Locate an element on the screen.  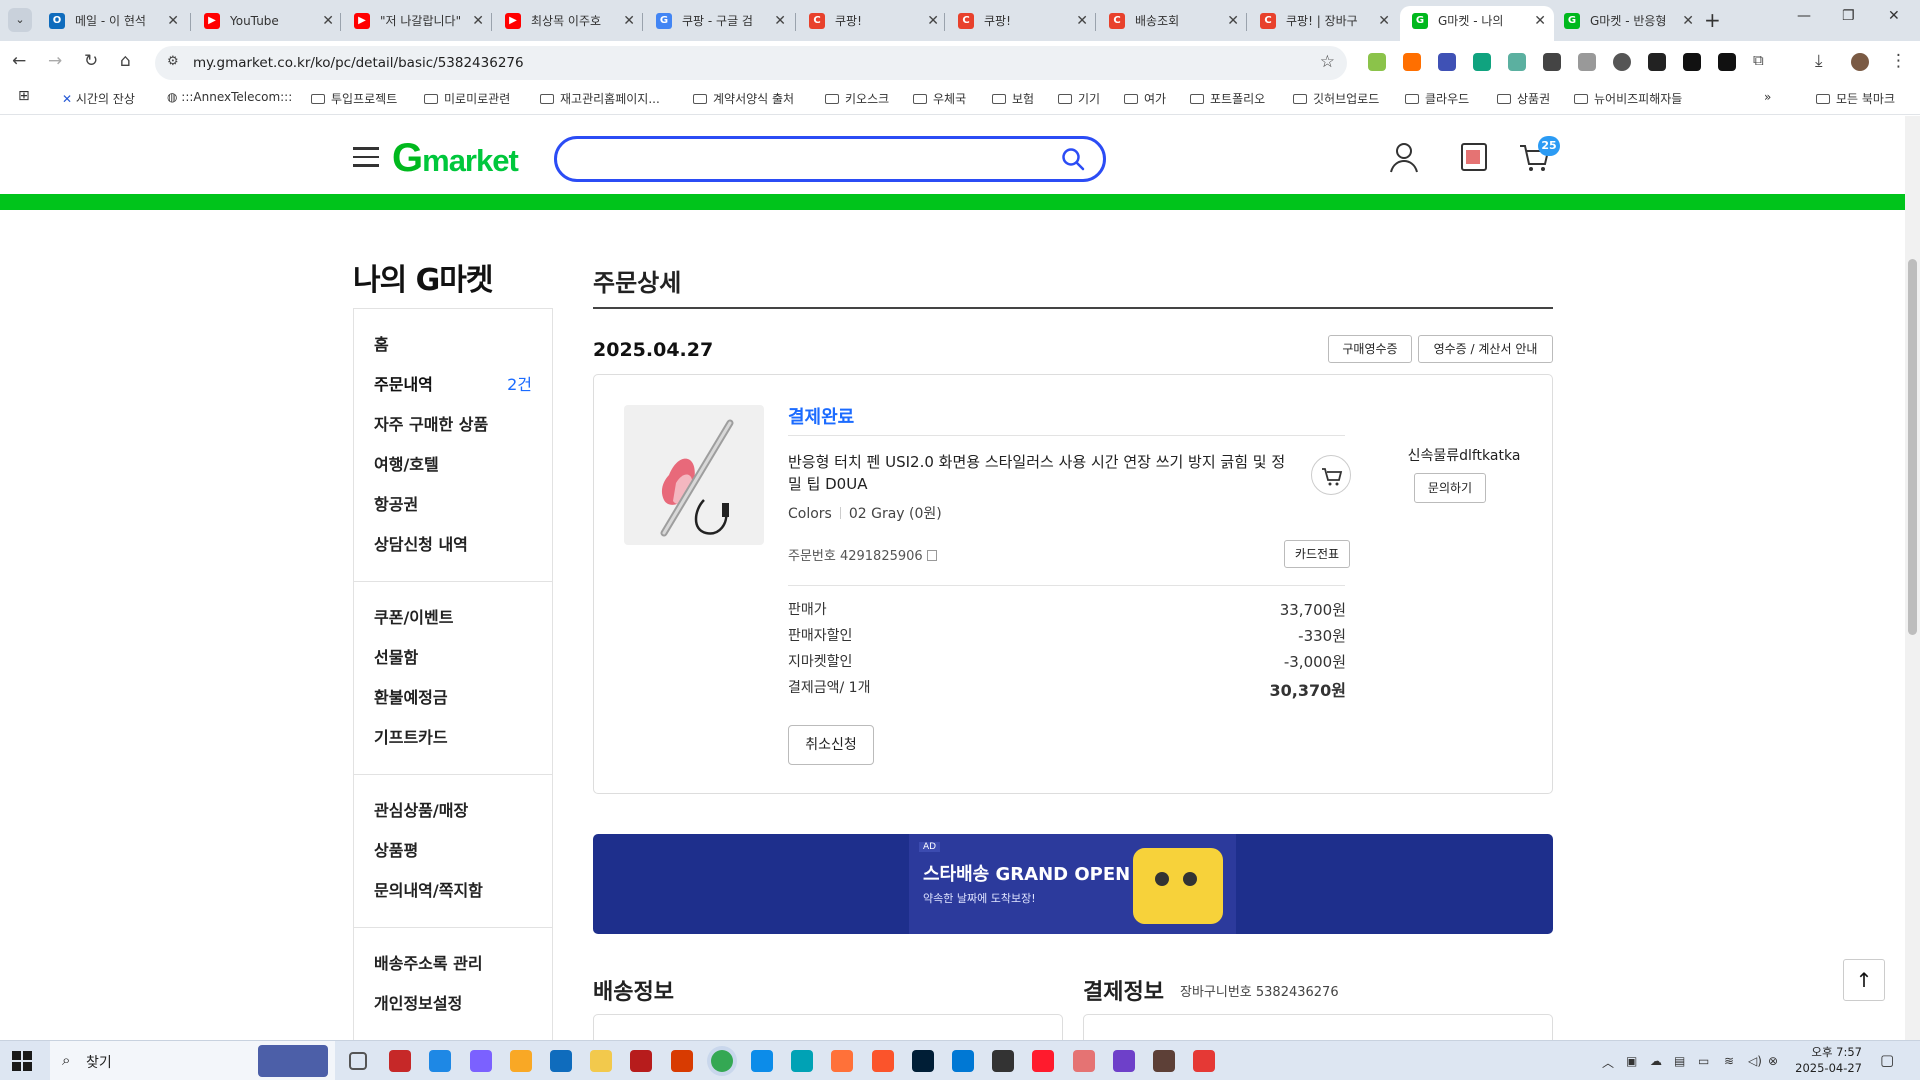
forward-icon: → is located at coordinates (55, 61).